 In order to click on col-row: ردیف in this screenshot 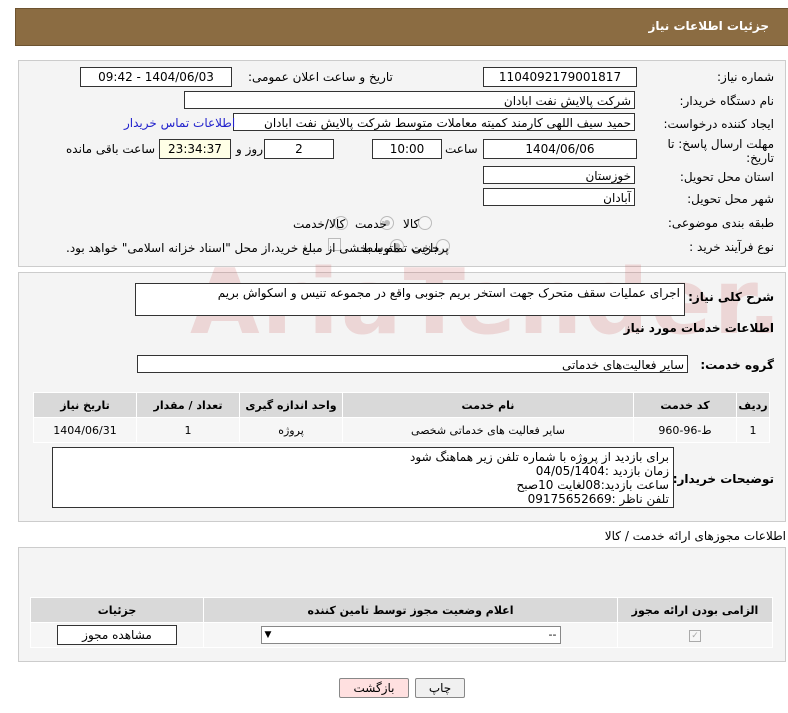, I will do `click(753, 405)`.